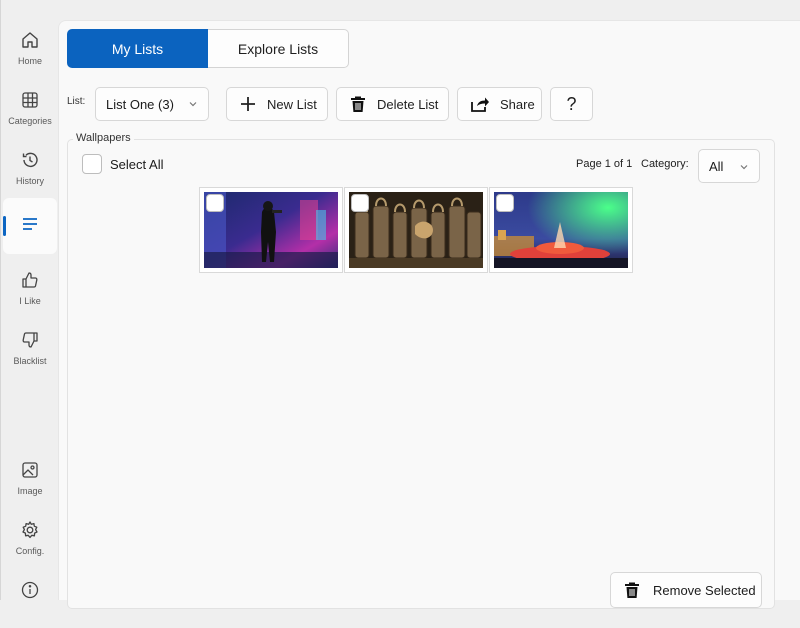 The width and height of the screenshot is (800, 628). Describe the element at coordinates (30, 491) in the screenshot. I see `nav-image-label: Image` at that location.